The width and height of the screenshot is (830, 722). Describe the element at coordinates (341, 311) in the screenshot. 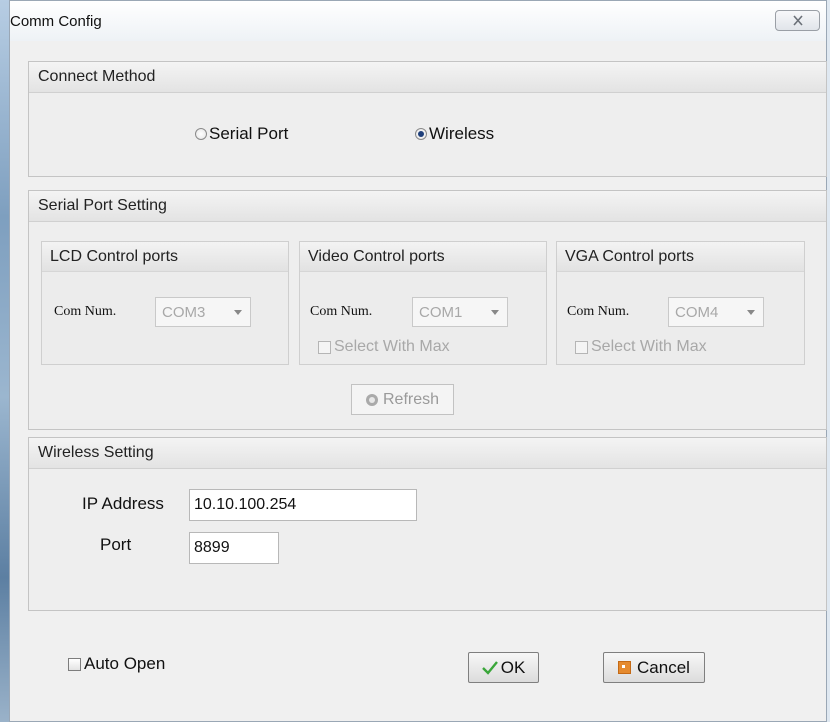

I see `video-com-num-label: Com Num.` at that location.